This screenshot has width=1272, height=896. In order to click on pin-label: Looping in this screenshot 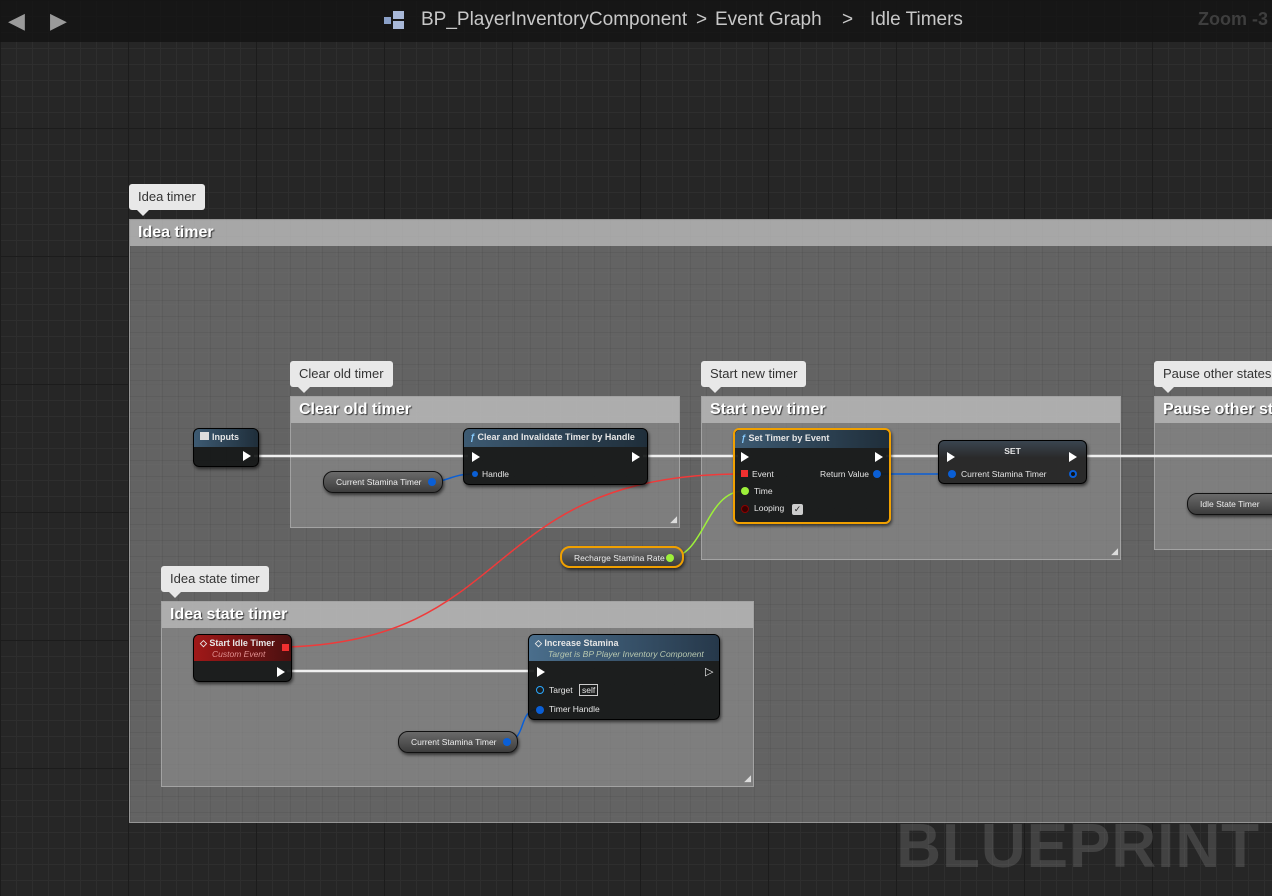, I will do `click(769, 508)`.